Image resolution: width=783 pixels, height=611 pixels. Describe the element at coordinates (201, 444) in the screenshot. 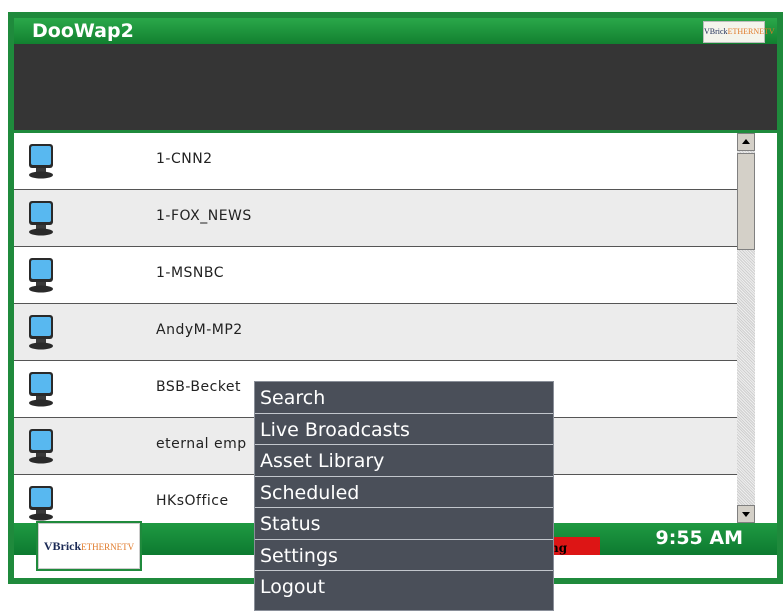

I see `channel-label: eternal emp` at that location.